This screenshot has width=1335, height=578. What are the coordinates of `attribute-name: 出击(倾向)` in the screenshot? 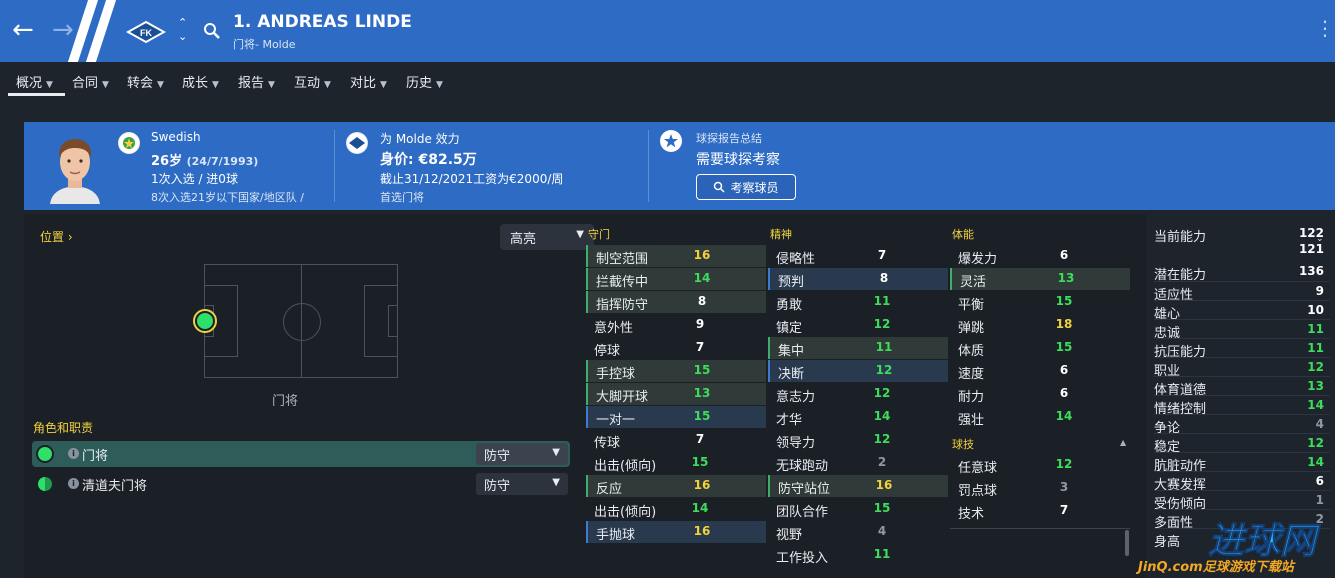 It's located at (625, 466).